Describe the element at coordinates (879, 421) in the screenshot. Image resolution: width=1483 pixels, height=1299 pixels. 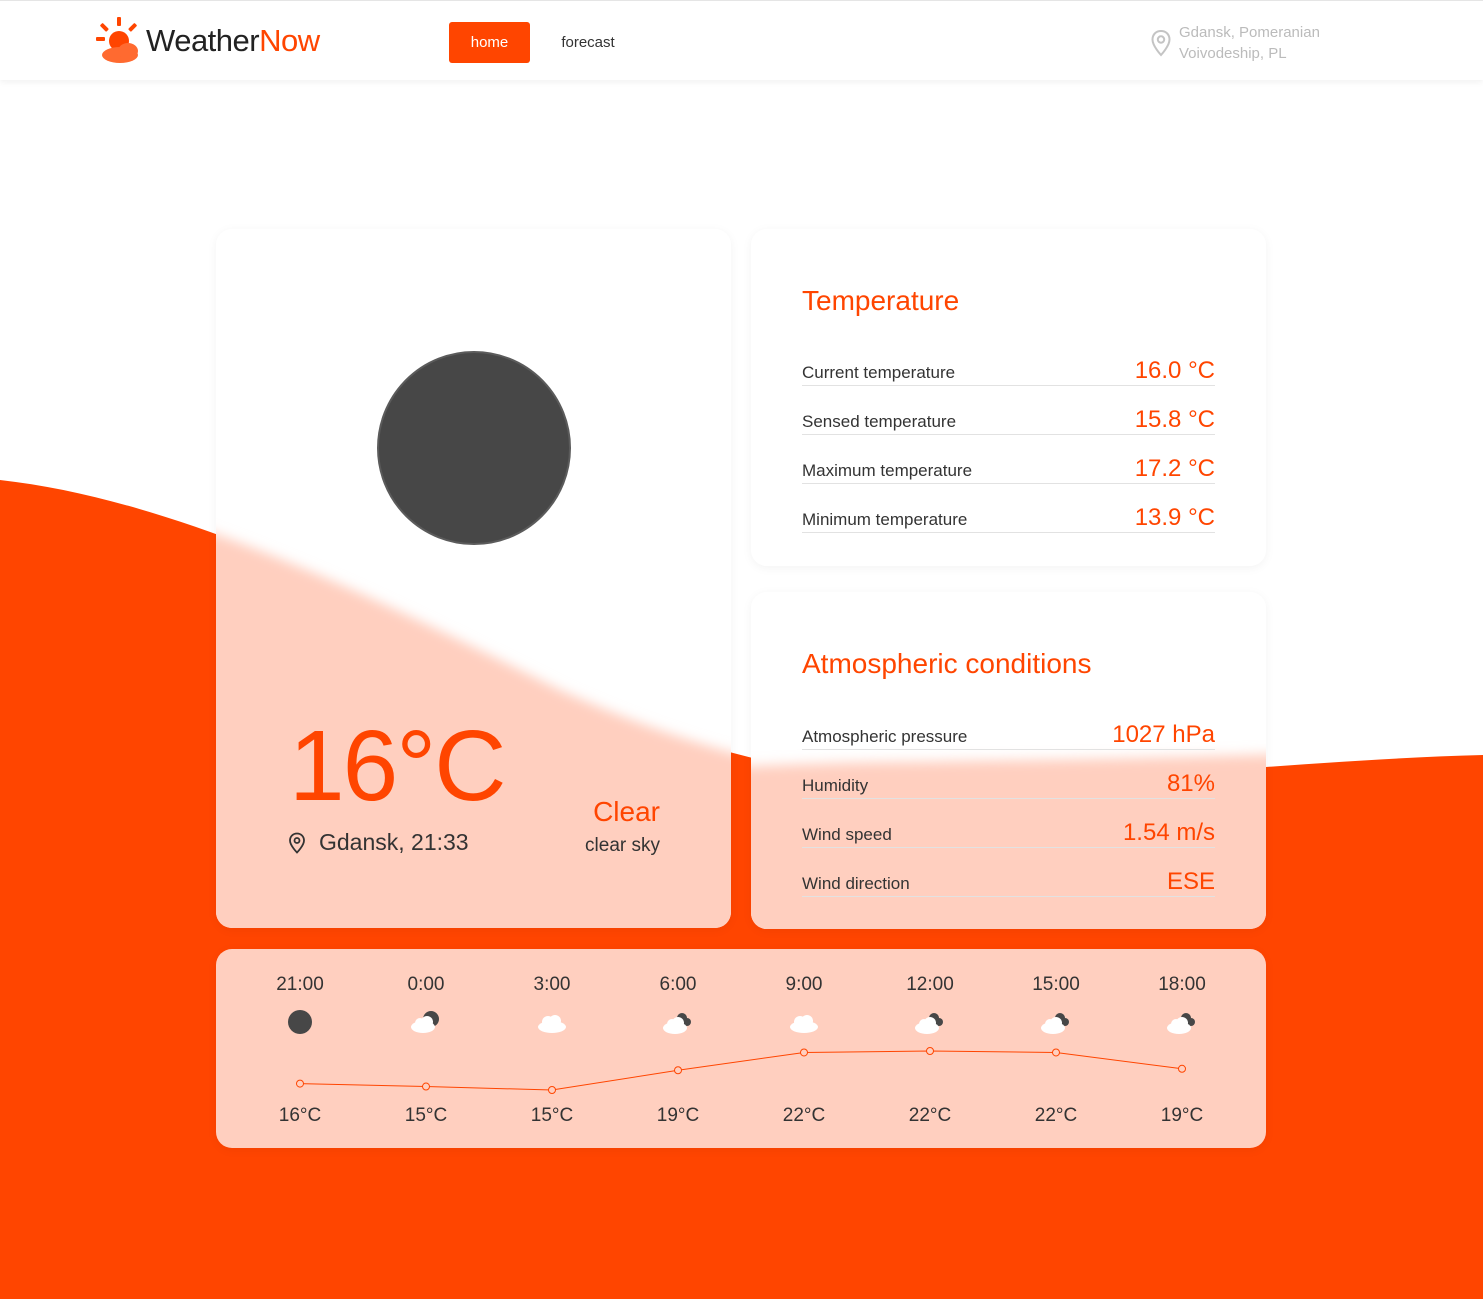
I see `row-label: Sensed temperature` at that location.